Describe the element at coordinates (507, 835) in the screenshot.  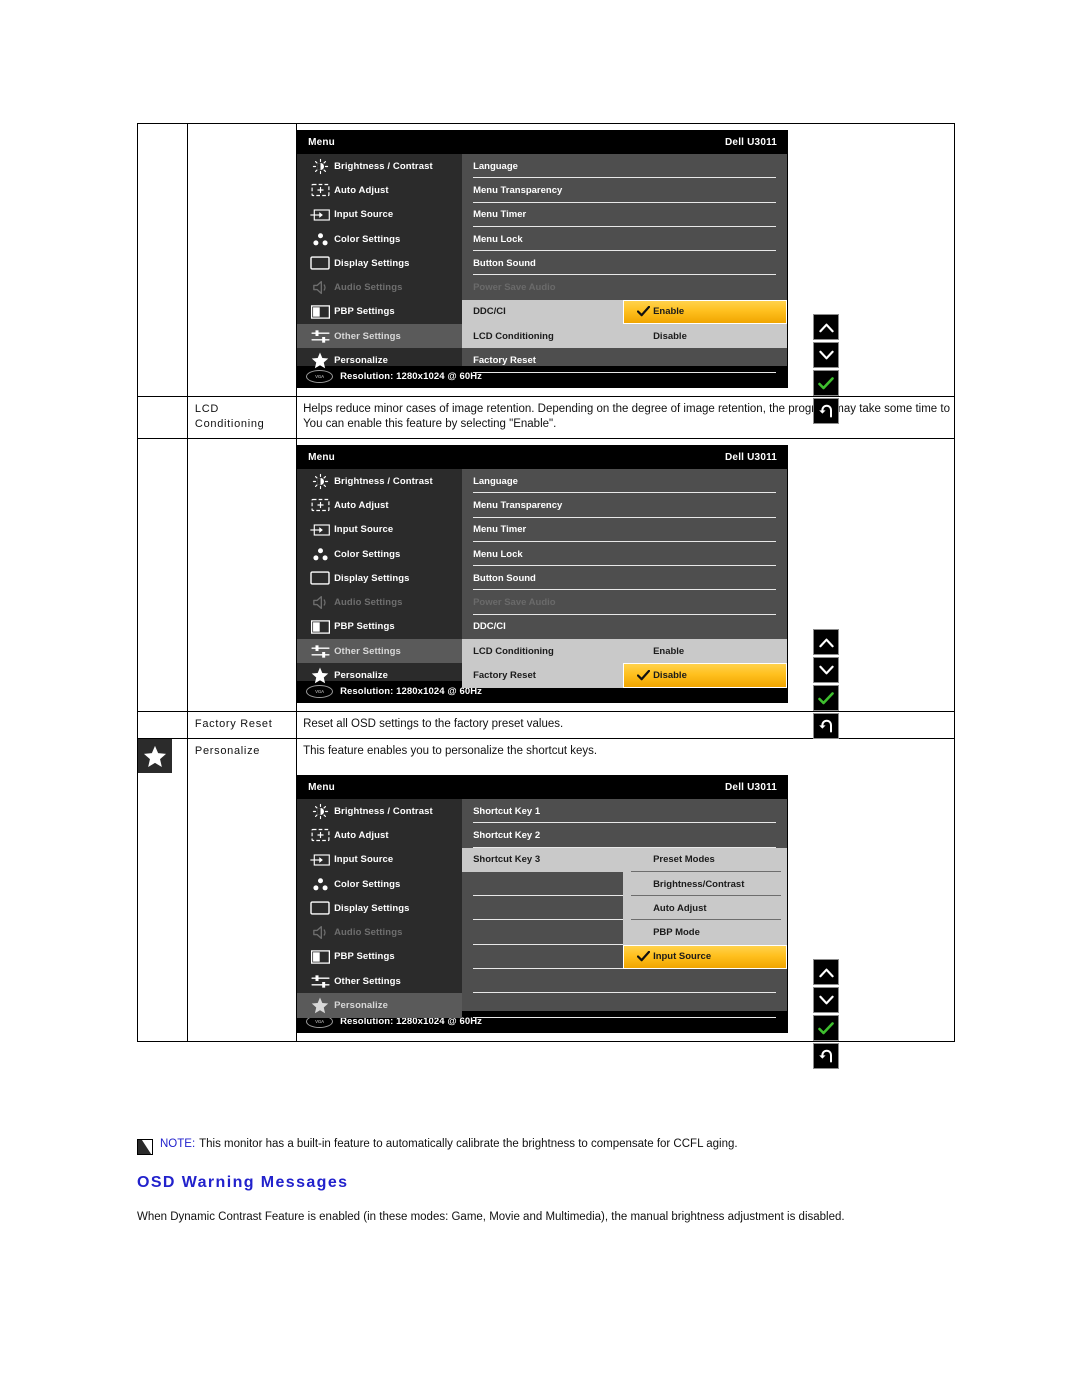
I see `menu-item-label: Shortcut Key 2` at that location.